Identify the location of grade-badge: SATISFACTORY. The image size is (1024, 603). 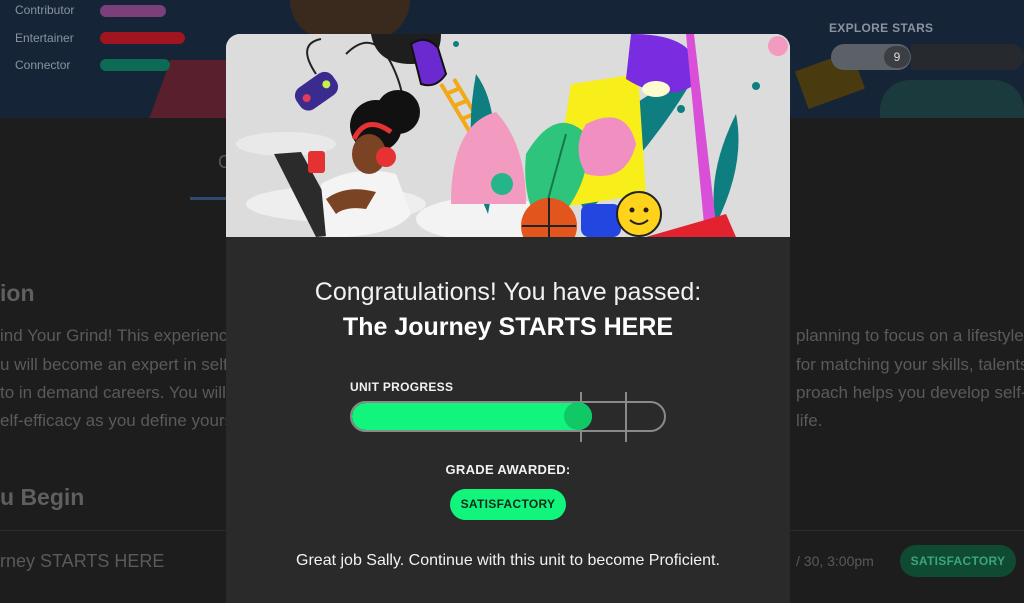
(508, 504).